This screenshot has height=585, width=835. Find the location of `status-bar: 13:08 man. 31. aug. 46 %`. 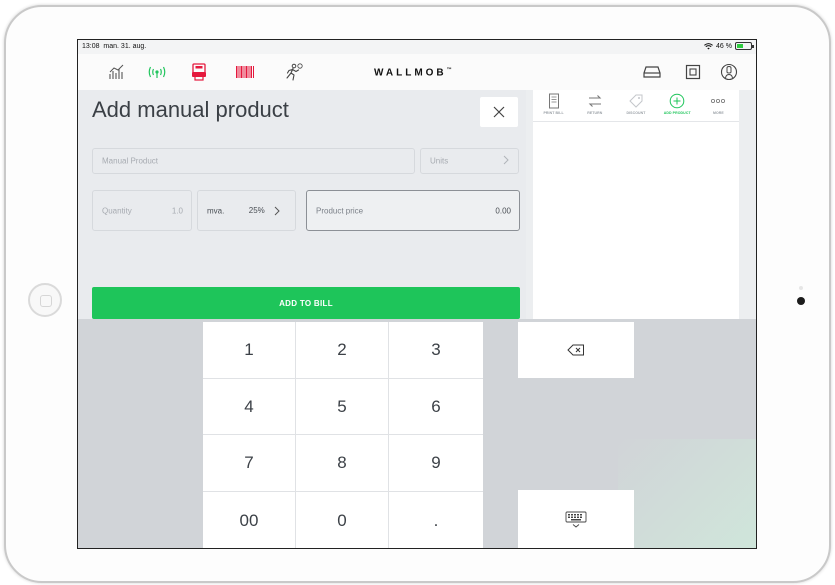

status-bar: 13:08 man. 31. aug. 46 % is located at coordinates (417, 47).